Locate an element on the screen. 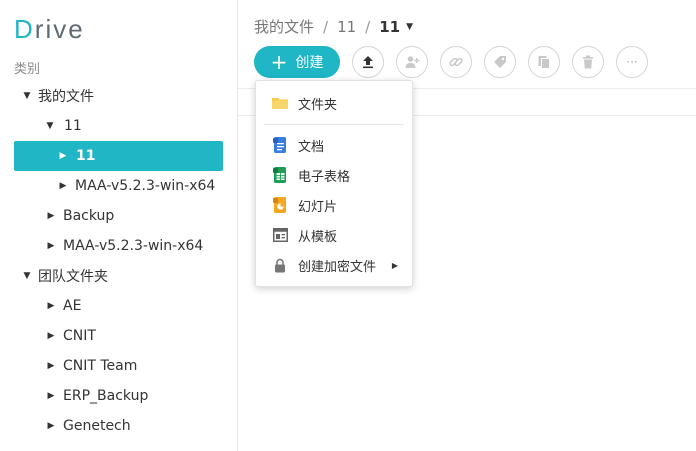 The height and width of the screenshot is (451, 696). sidebar-item-erp-backup: ▶ ERP_Backup is located at coordinates (118, 396).